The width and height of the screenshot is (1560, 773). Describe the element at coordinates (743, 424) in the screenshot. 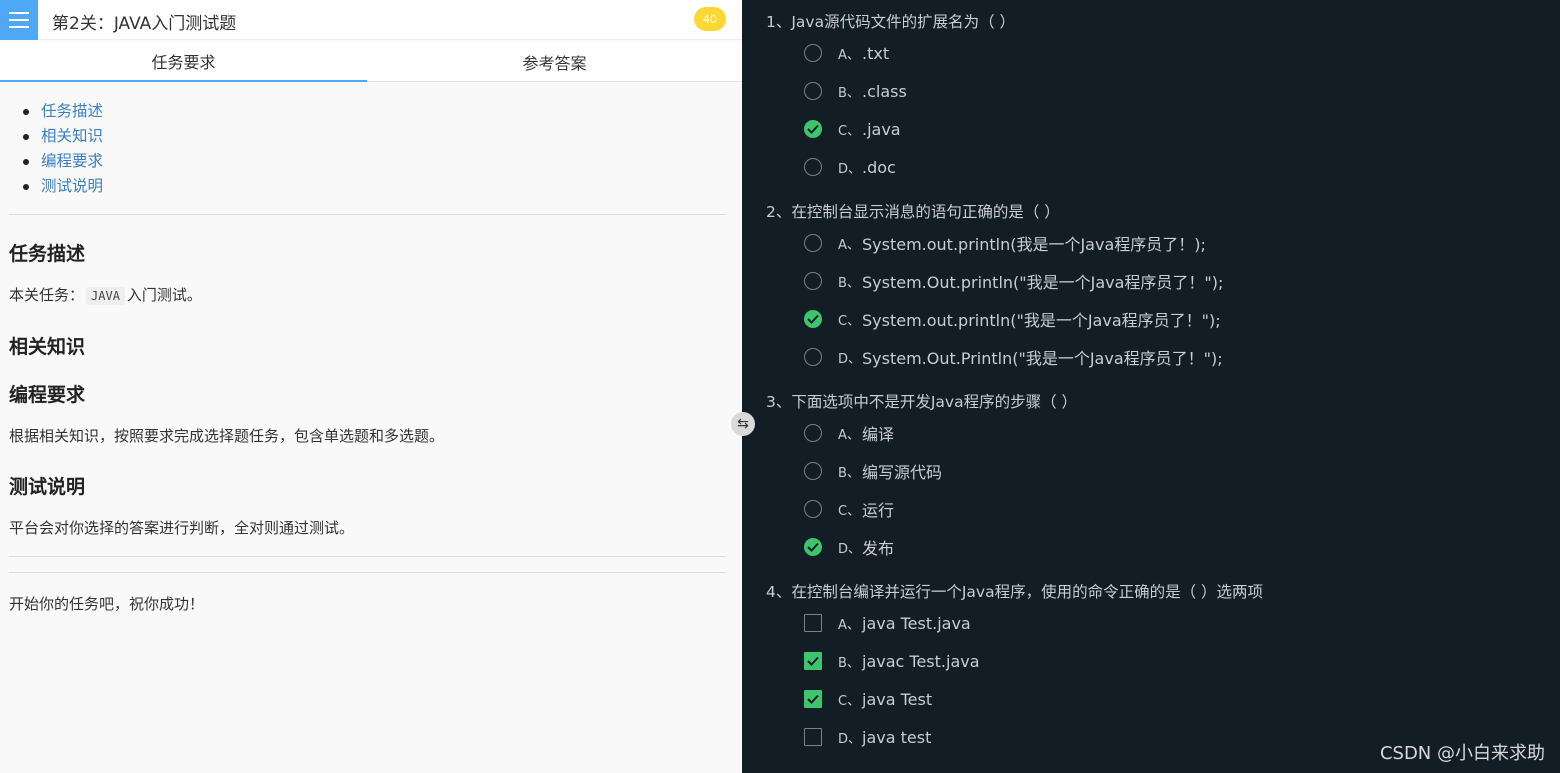

I see `swap-icon: ⇆` at that location.